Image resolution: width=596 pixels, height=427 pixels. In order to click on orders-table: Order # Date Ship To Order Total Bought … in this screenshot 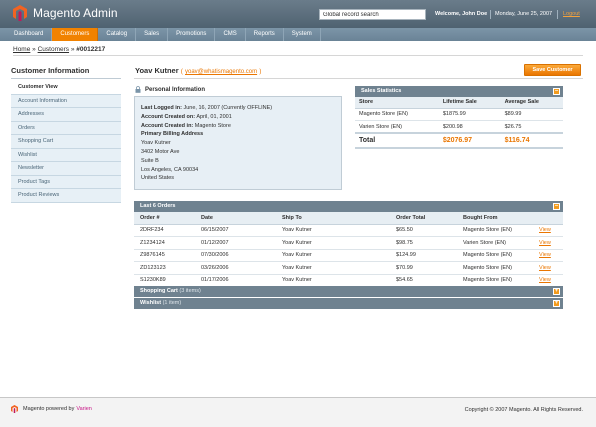, I will do `click(348, 249)`.